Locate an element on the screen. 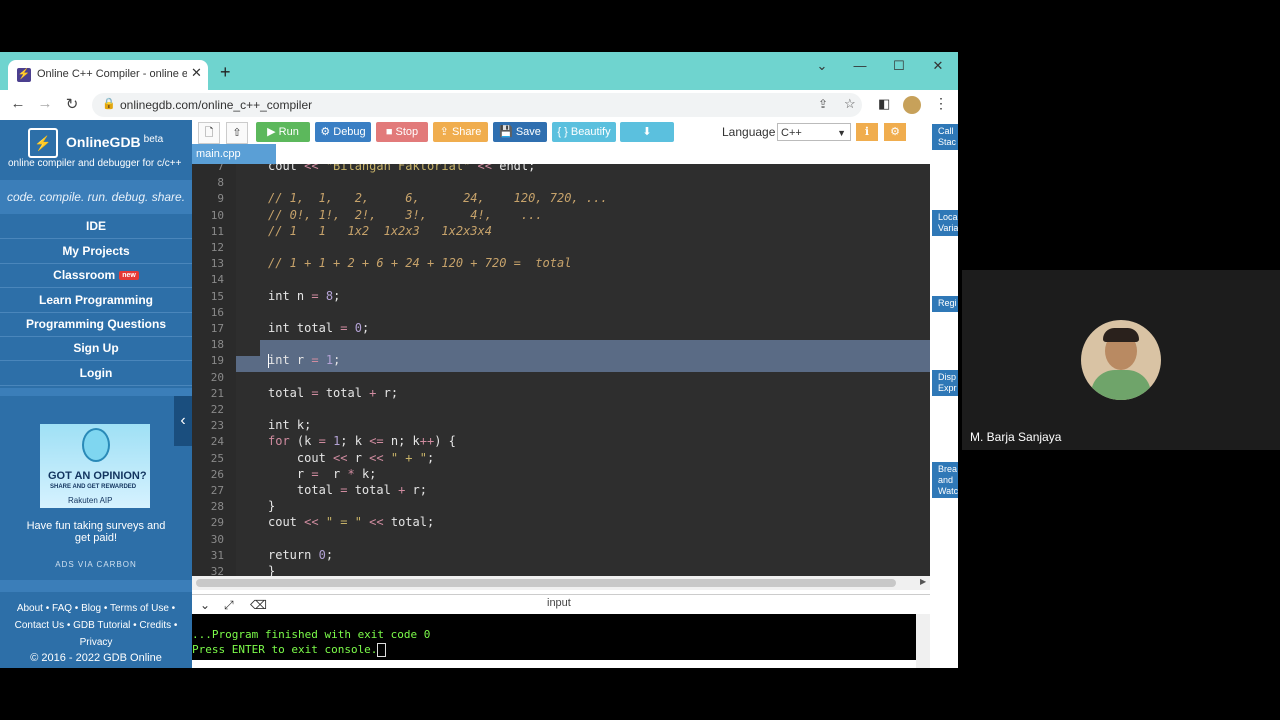 The width and height of the screenshot is (1280, 720). selection-highlight is located at coordinates (248, 364).